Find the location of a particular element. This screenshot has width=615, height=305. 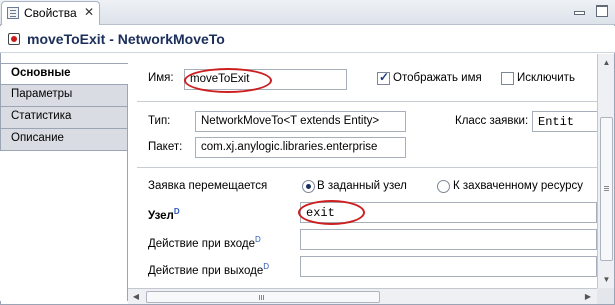

entity-class-label: Класс заявки: is located at coordinates (492, 121).